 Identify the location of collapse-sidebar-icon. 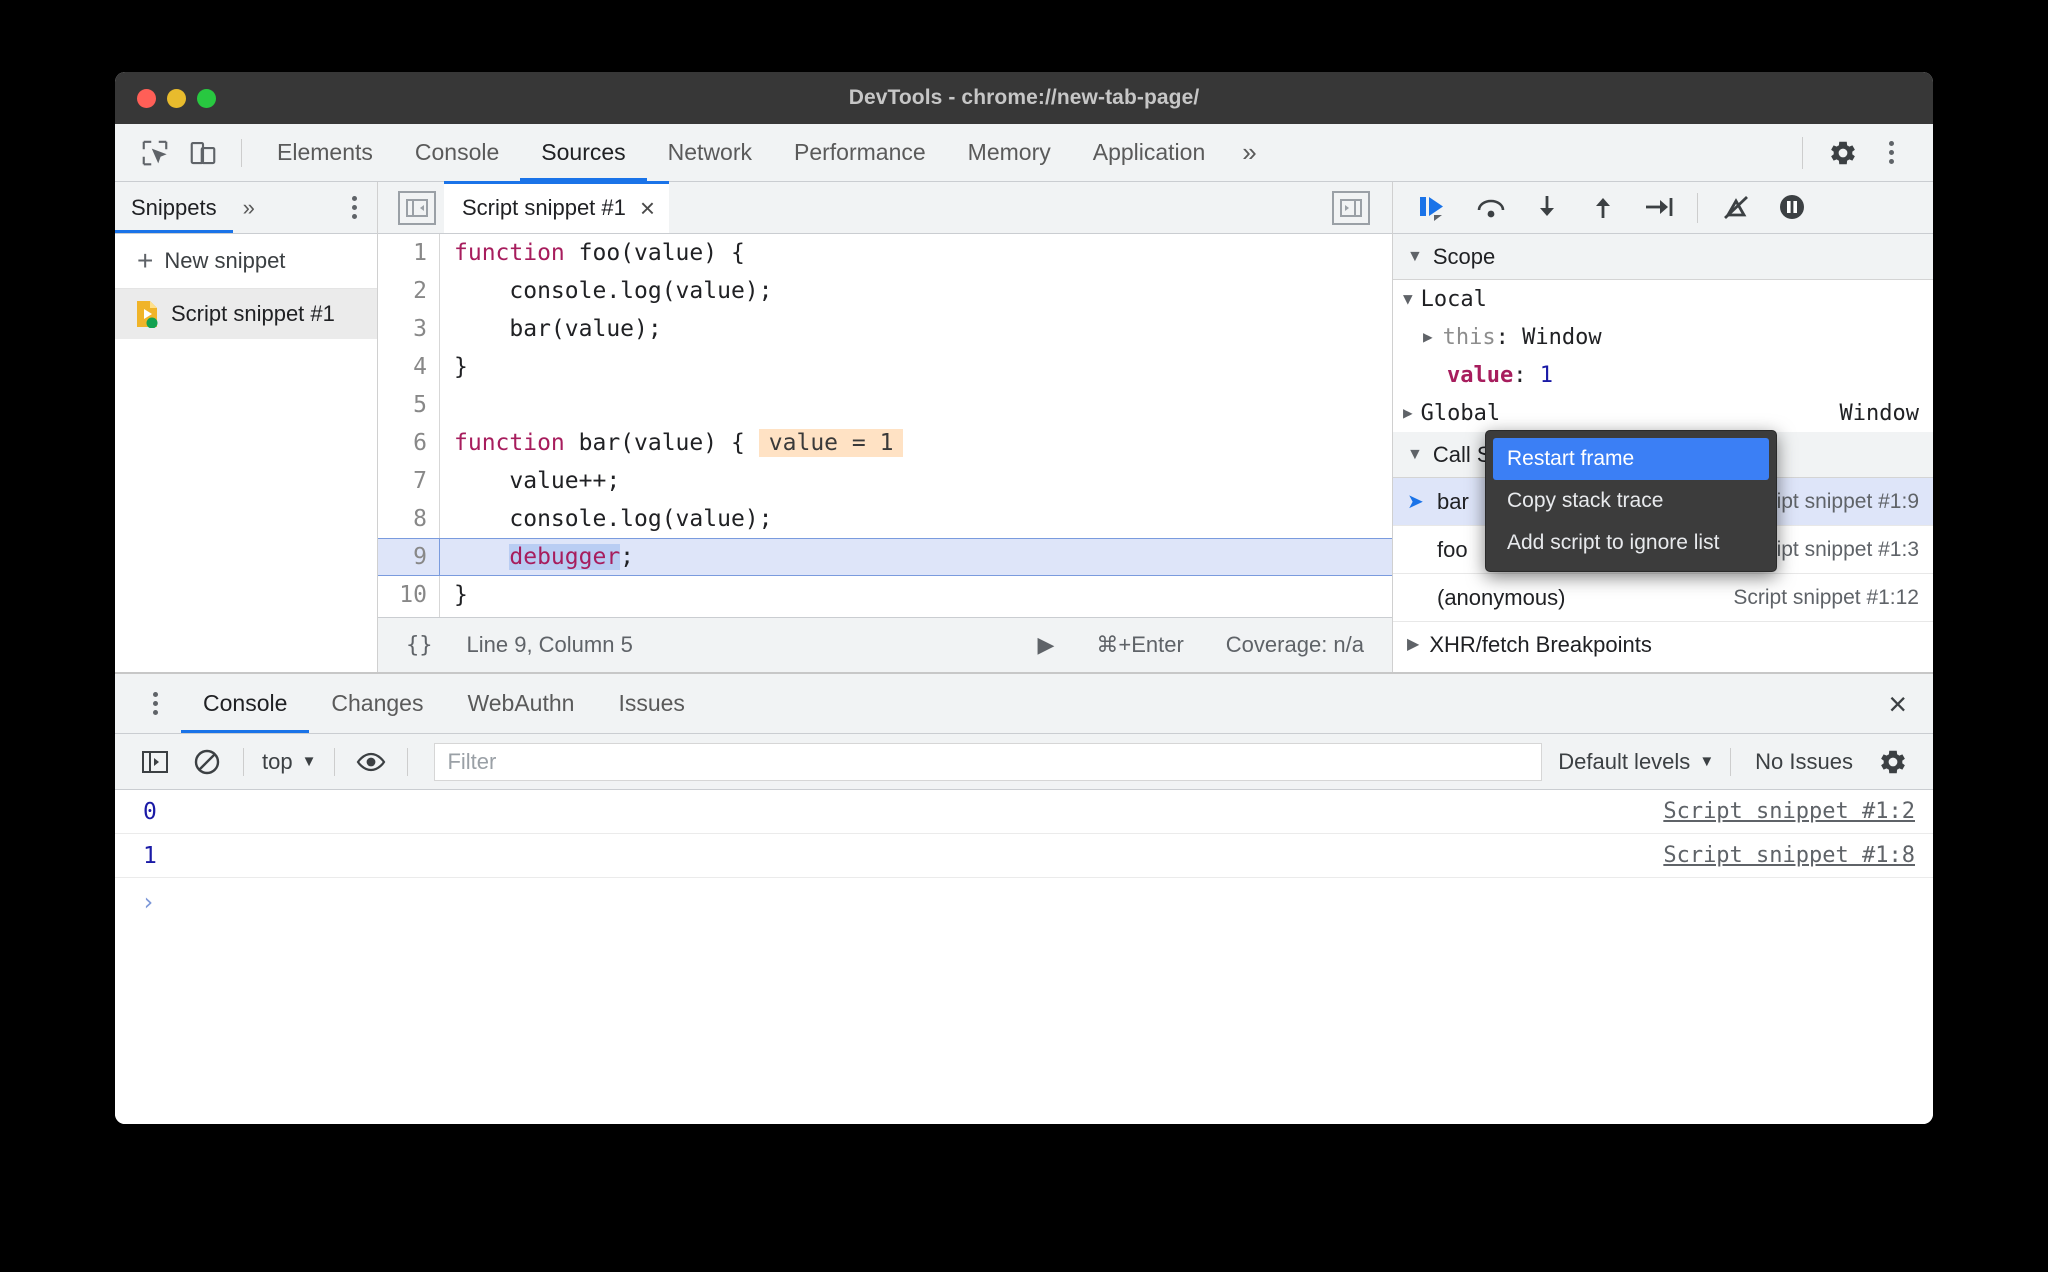
(417, 207).